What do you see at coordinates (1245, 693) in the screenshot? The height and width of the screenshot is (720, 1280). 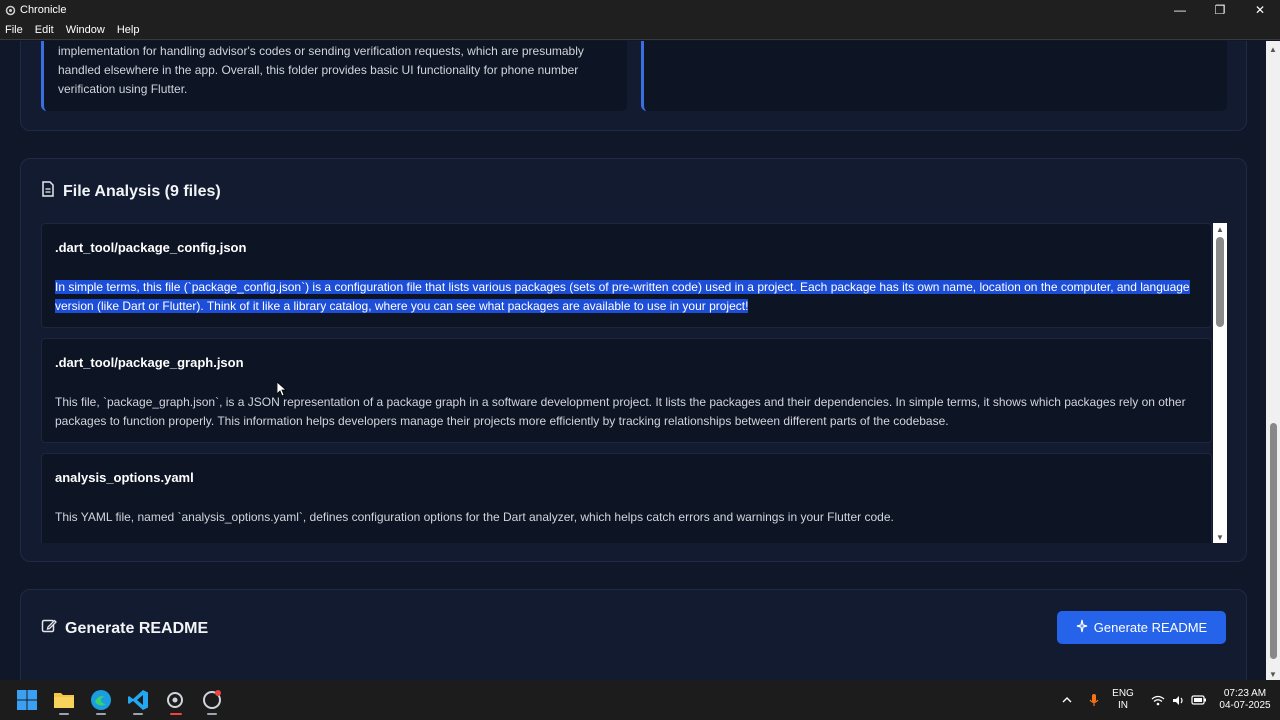 I see `clock-time: 07:23 AM` at bounding box center [1245, 693].